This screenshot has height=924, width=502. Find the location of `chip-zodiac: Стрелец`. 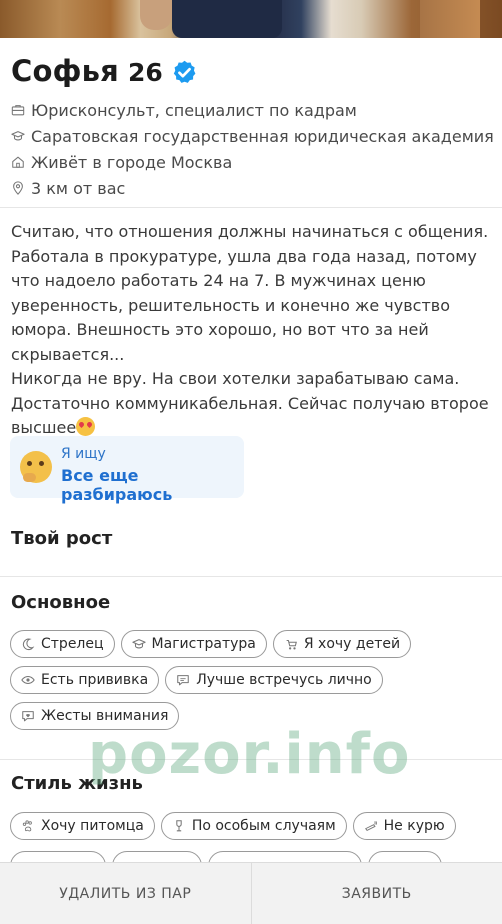

chip-zodiac: Стрелец is located at coordinates (62, 644).